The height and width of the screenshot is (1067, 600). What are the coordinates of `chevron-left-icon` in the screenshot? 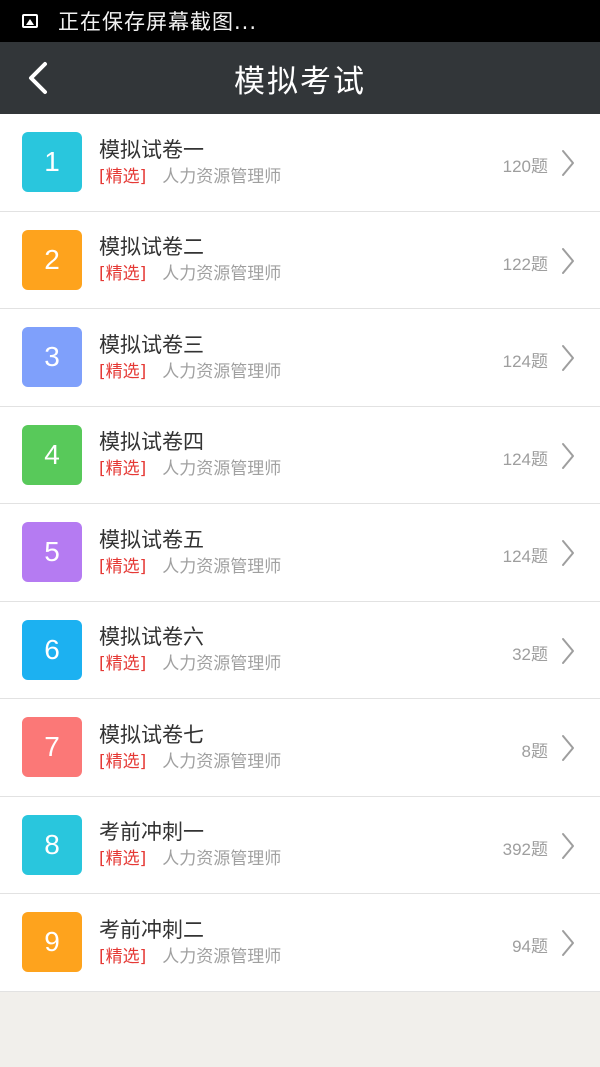 It's located at (38, 78).